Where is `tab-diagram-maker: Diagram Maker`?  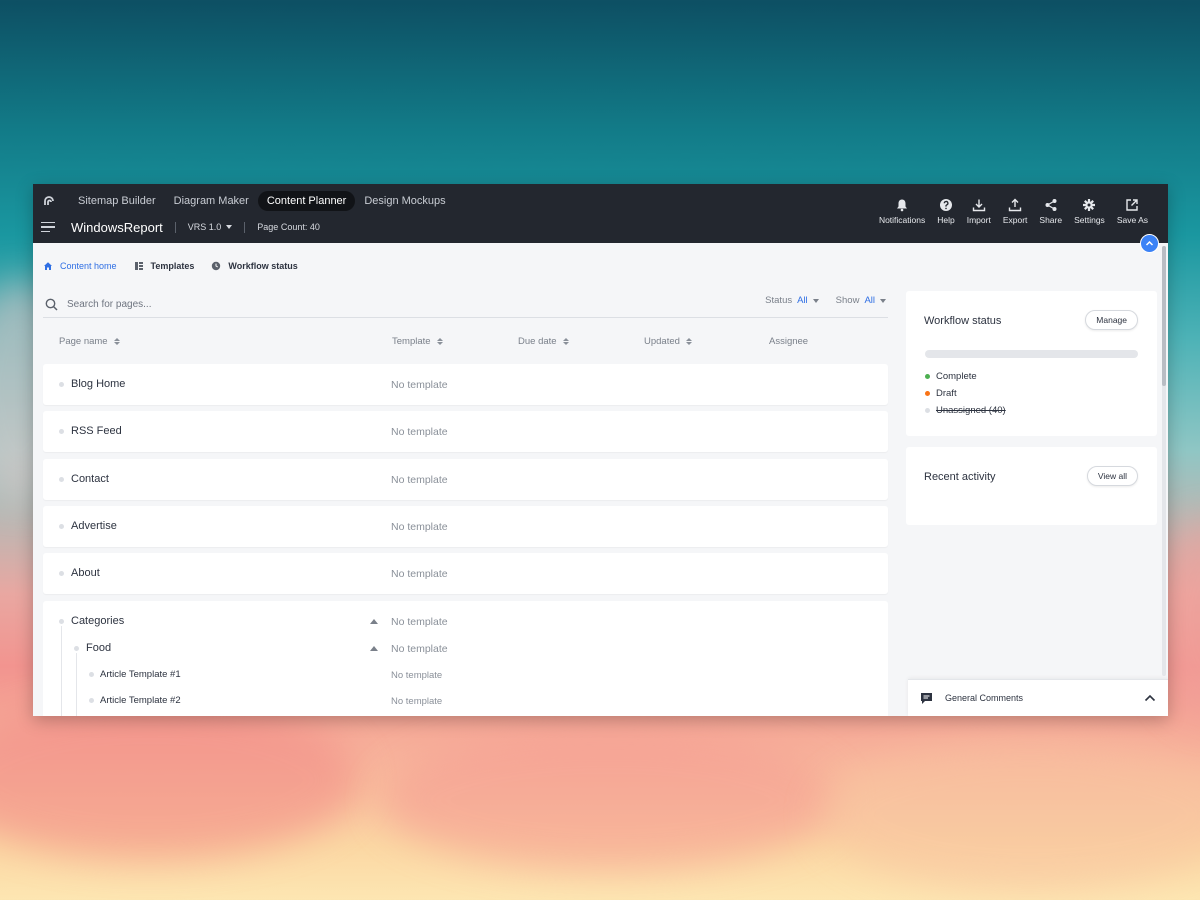
tab-diagram-maker: Diagram Maker is located at coordinates (211, 201).